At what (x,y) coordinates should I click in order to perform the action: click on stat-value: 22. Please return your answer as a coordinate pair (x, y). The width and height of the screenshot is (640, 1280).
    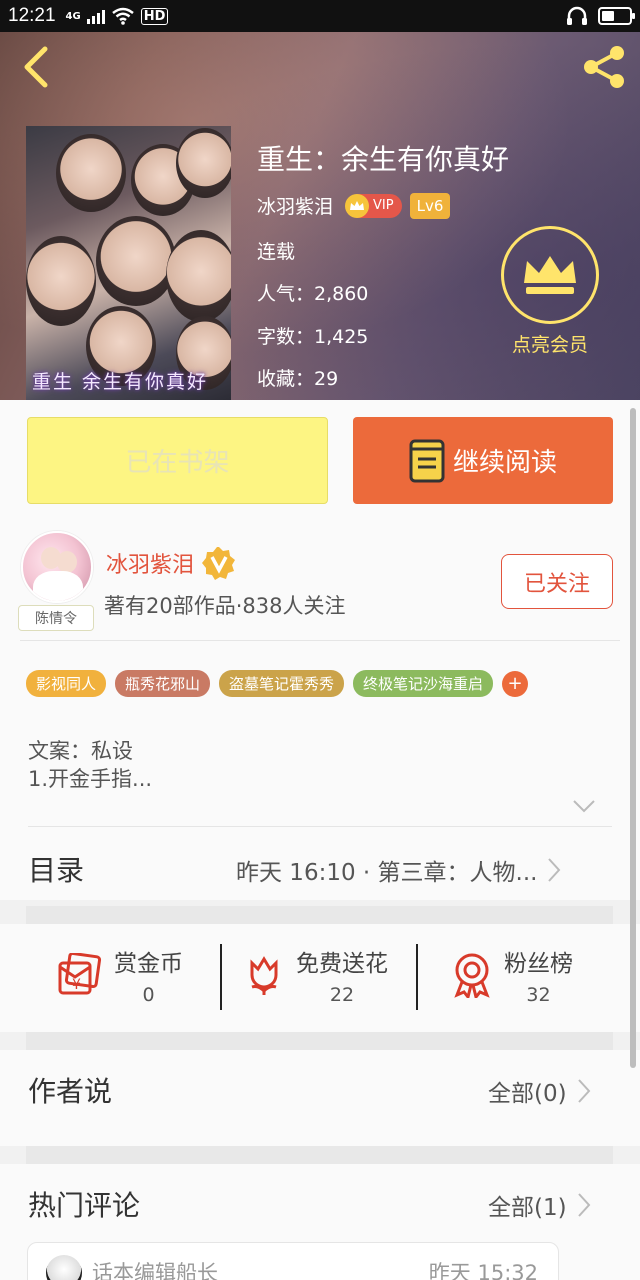
    Looking at the image, I should click on (342, 995).